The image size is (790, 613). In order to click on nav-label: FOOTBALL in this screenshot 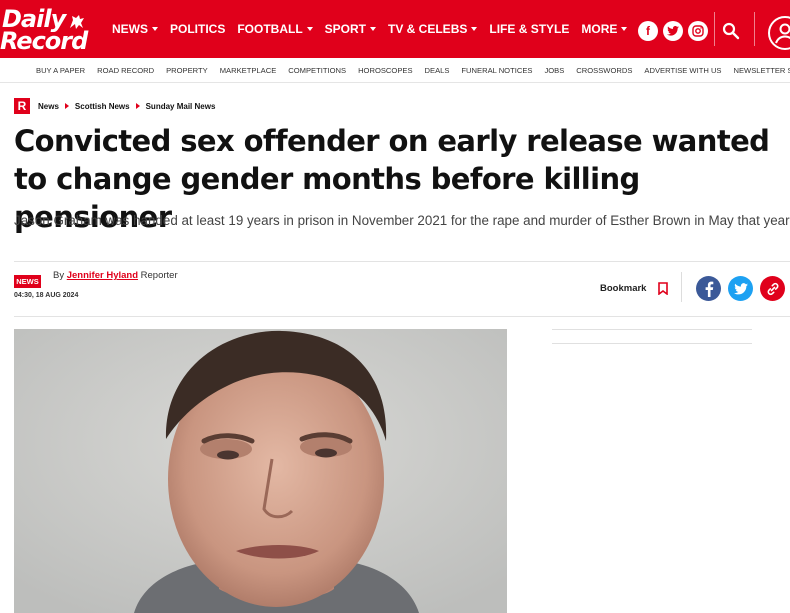, I will do `click(270, 29)`.